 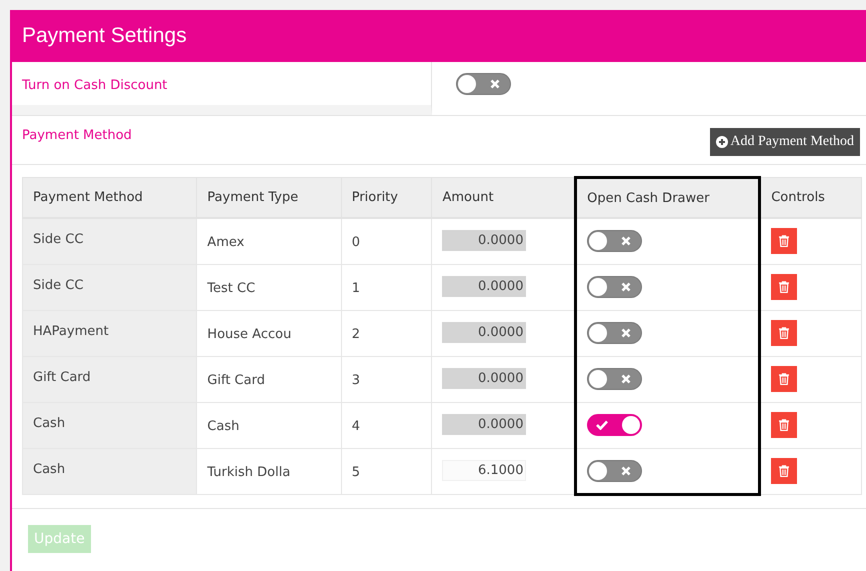 I want to click on column-header: Payment Method, so click(x=109, y=198).